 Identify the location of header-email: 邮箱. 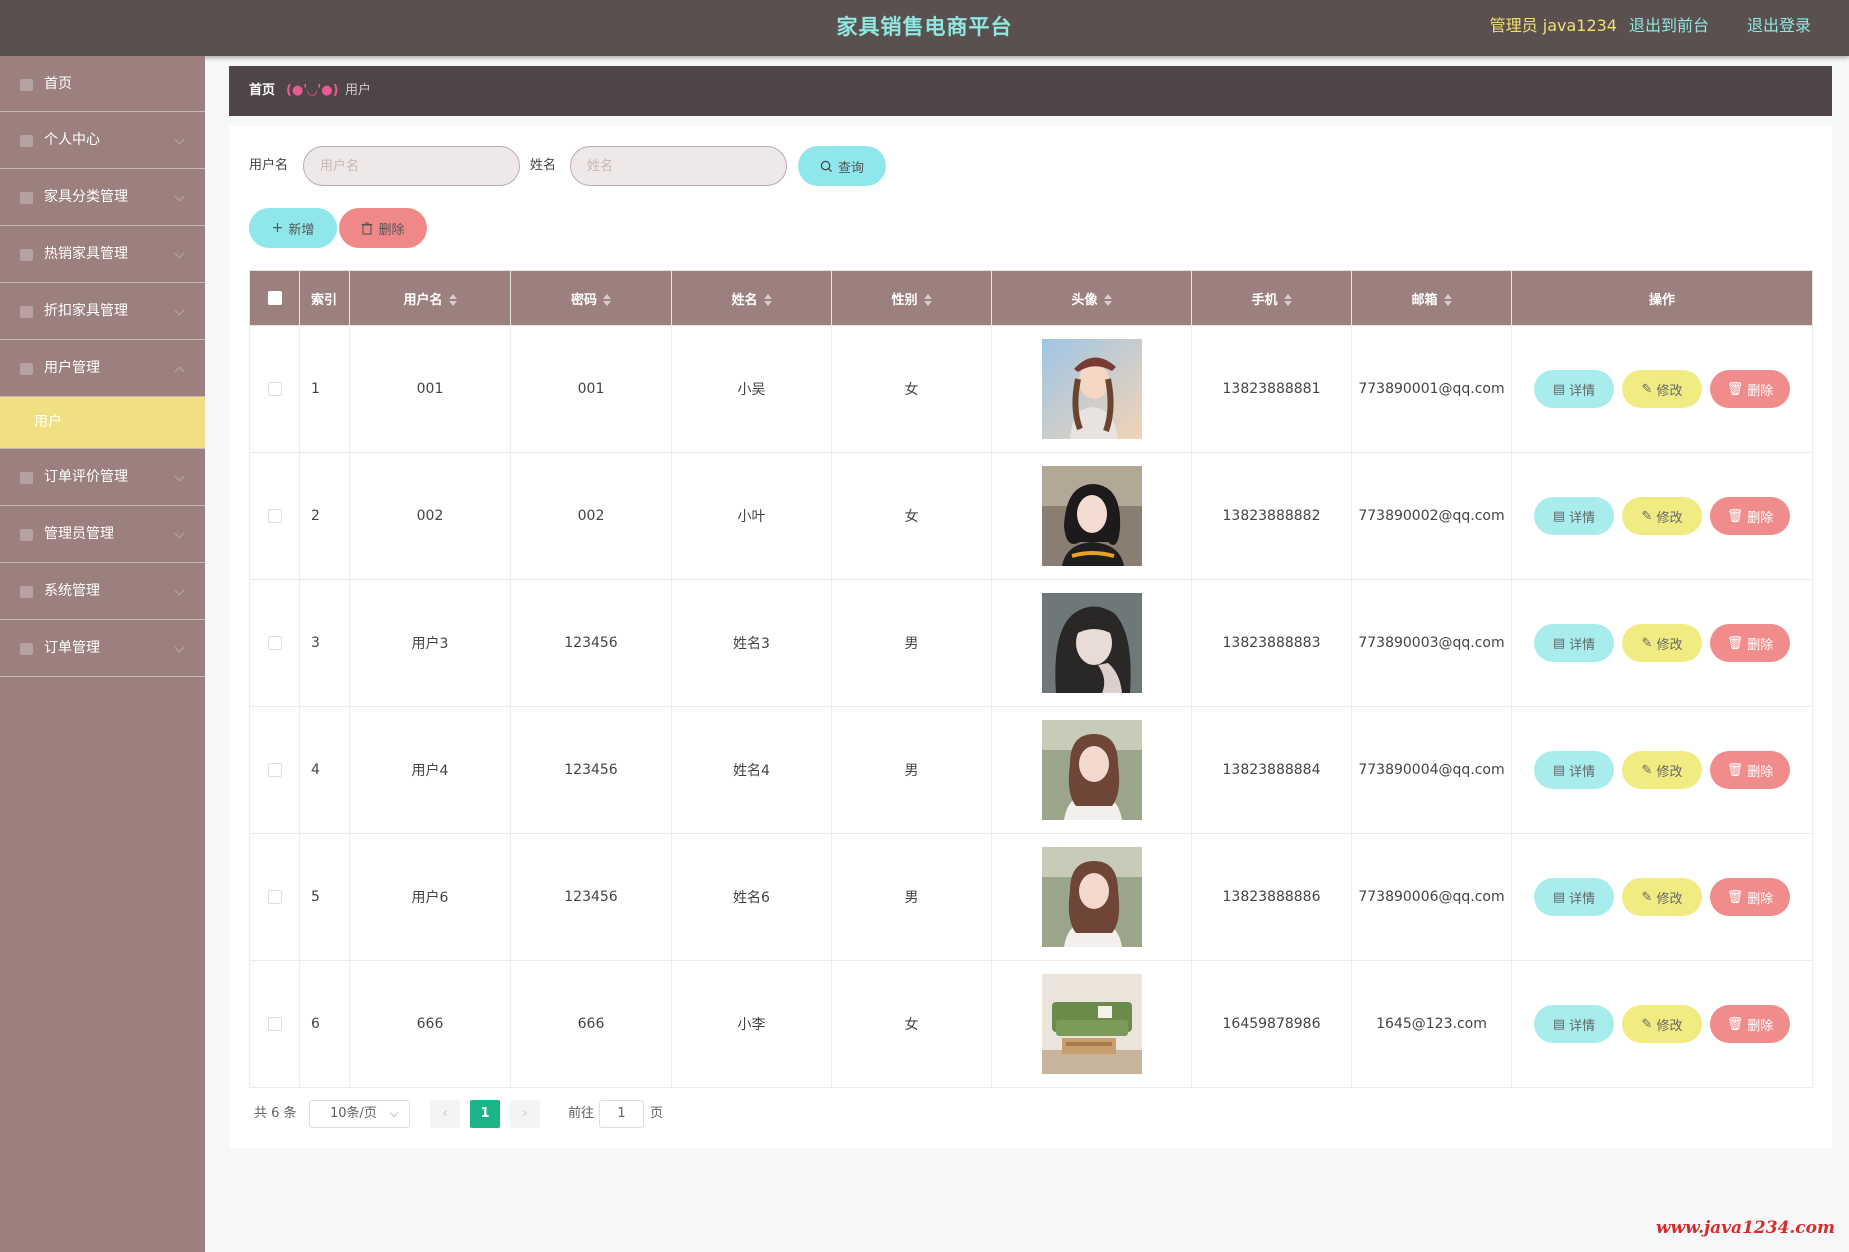
(1431, 298).